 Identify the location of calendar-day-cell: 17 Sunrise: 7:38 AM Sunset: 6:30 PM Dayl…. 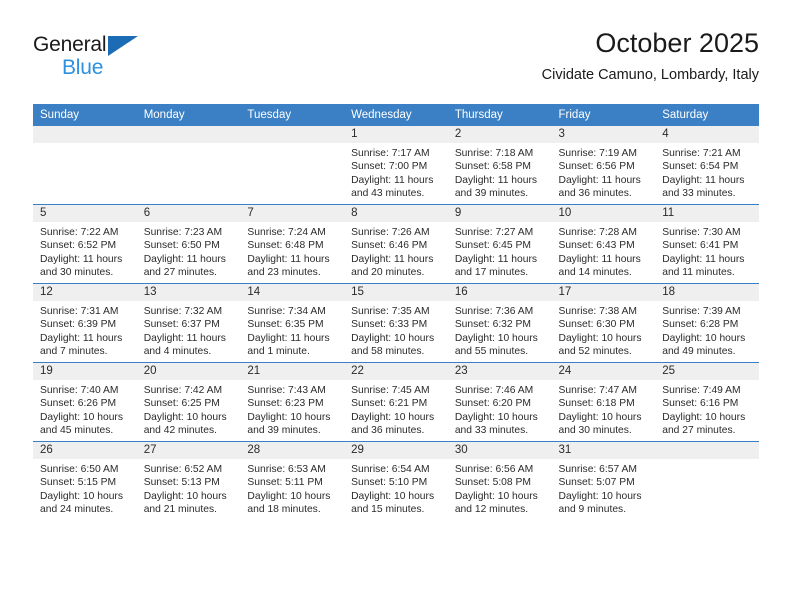
(603, 323).